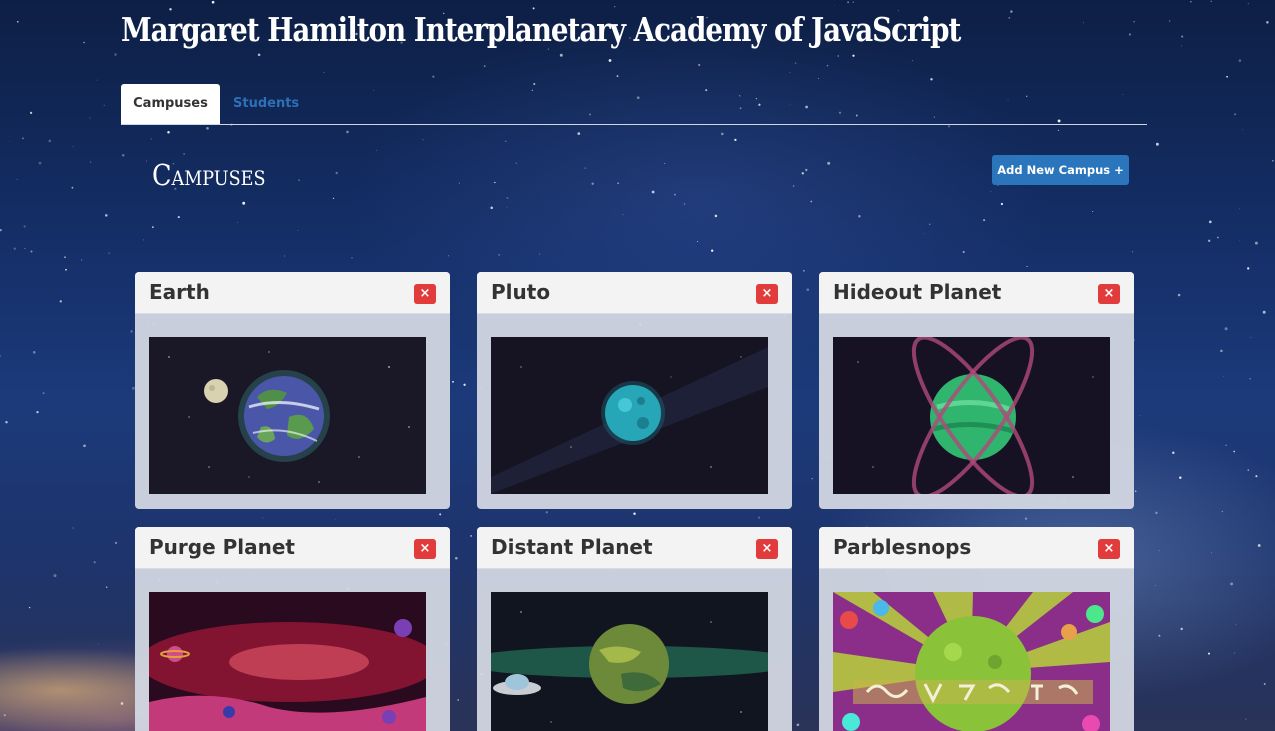 The image size is (1275, 731). What do you see at coordinates (170, 104) in the screenshot?
I see `tab-campuses: Campuses` at bounding box center [170, 104].